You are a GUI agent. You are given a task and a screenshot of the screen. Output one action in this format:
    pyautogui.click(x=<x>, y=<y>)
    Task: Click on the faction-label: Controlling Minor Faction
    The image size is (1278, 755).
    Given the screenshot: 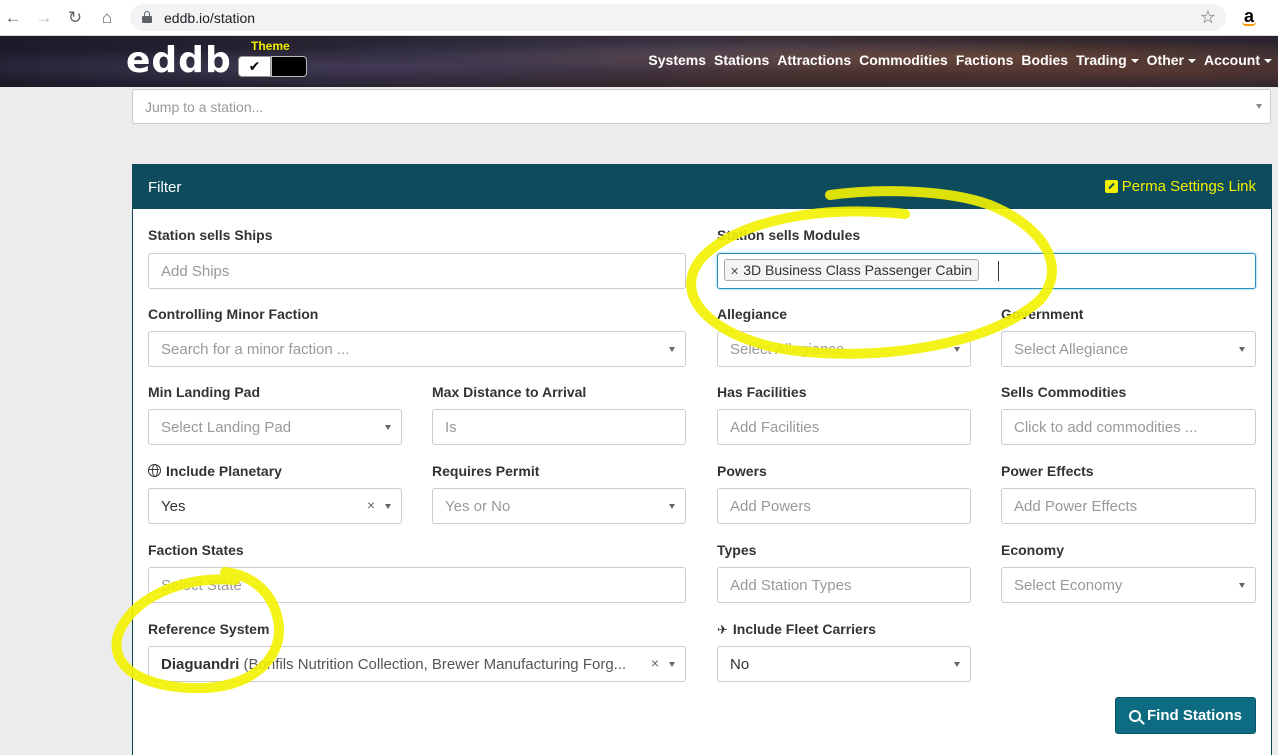 What is the action you would take?
    pyautogui.click(x=233, y=314)
    